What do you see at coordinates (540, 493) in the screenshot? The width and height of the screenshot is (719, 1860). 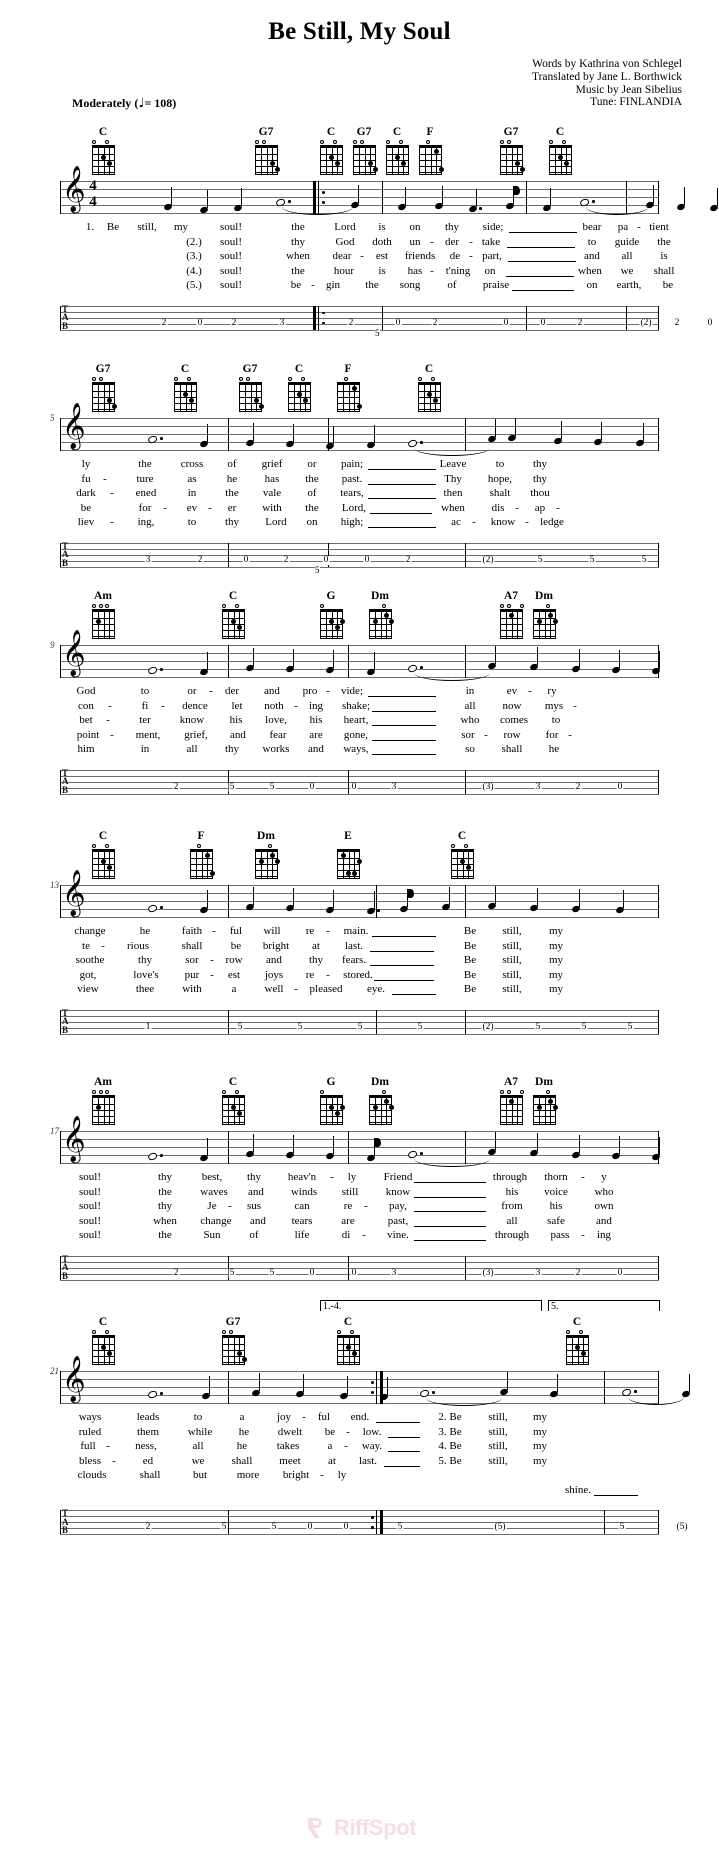 I see `lyric-word: thou` at bounding box center [540, 493].